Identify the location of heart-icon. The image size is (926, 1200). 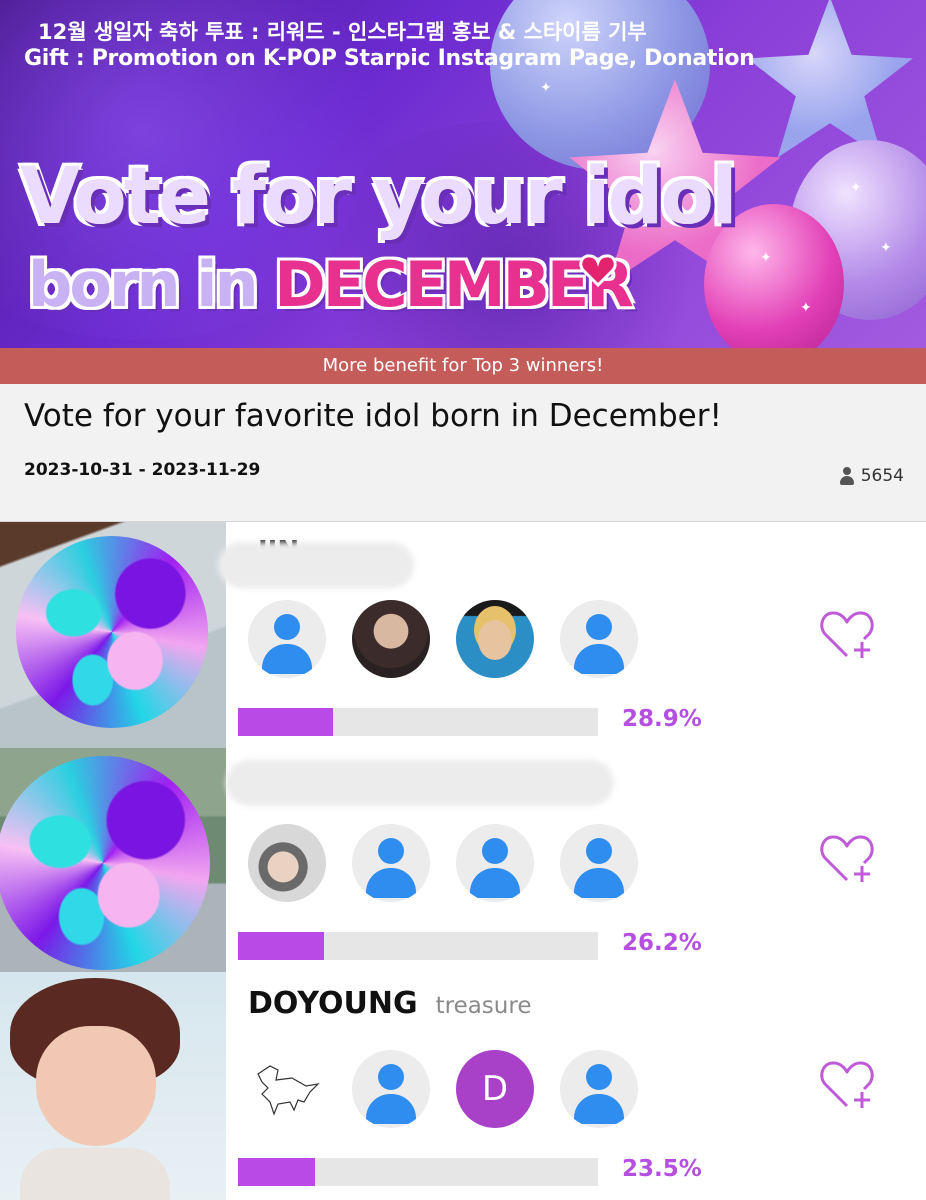
(598, 271).